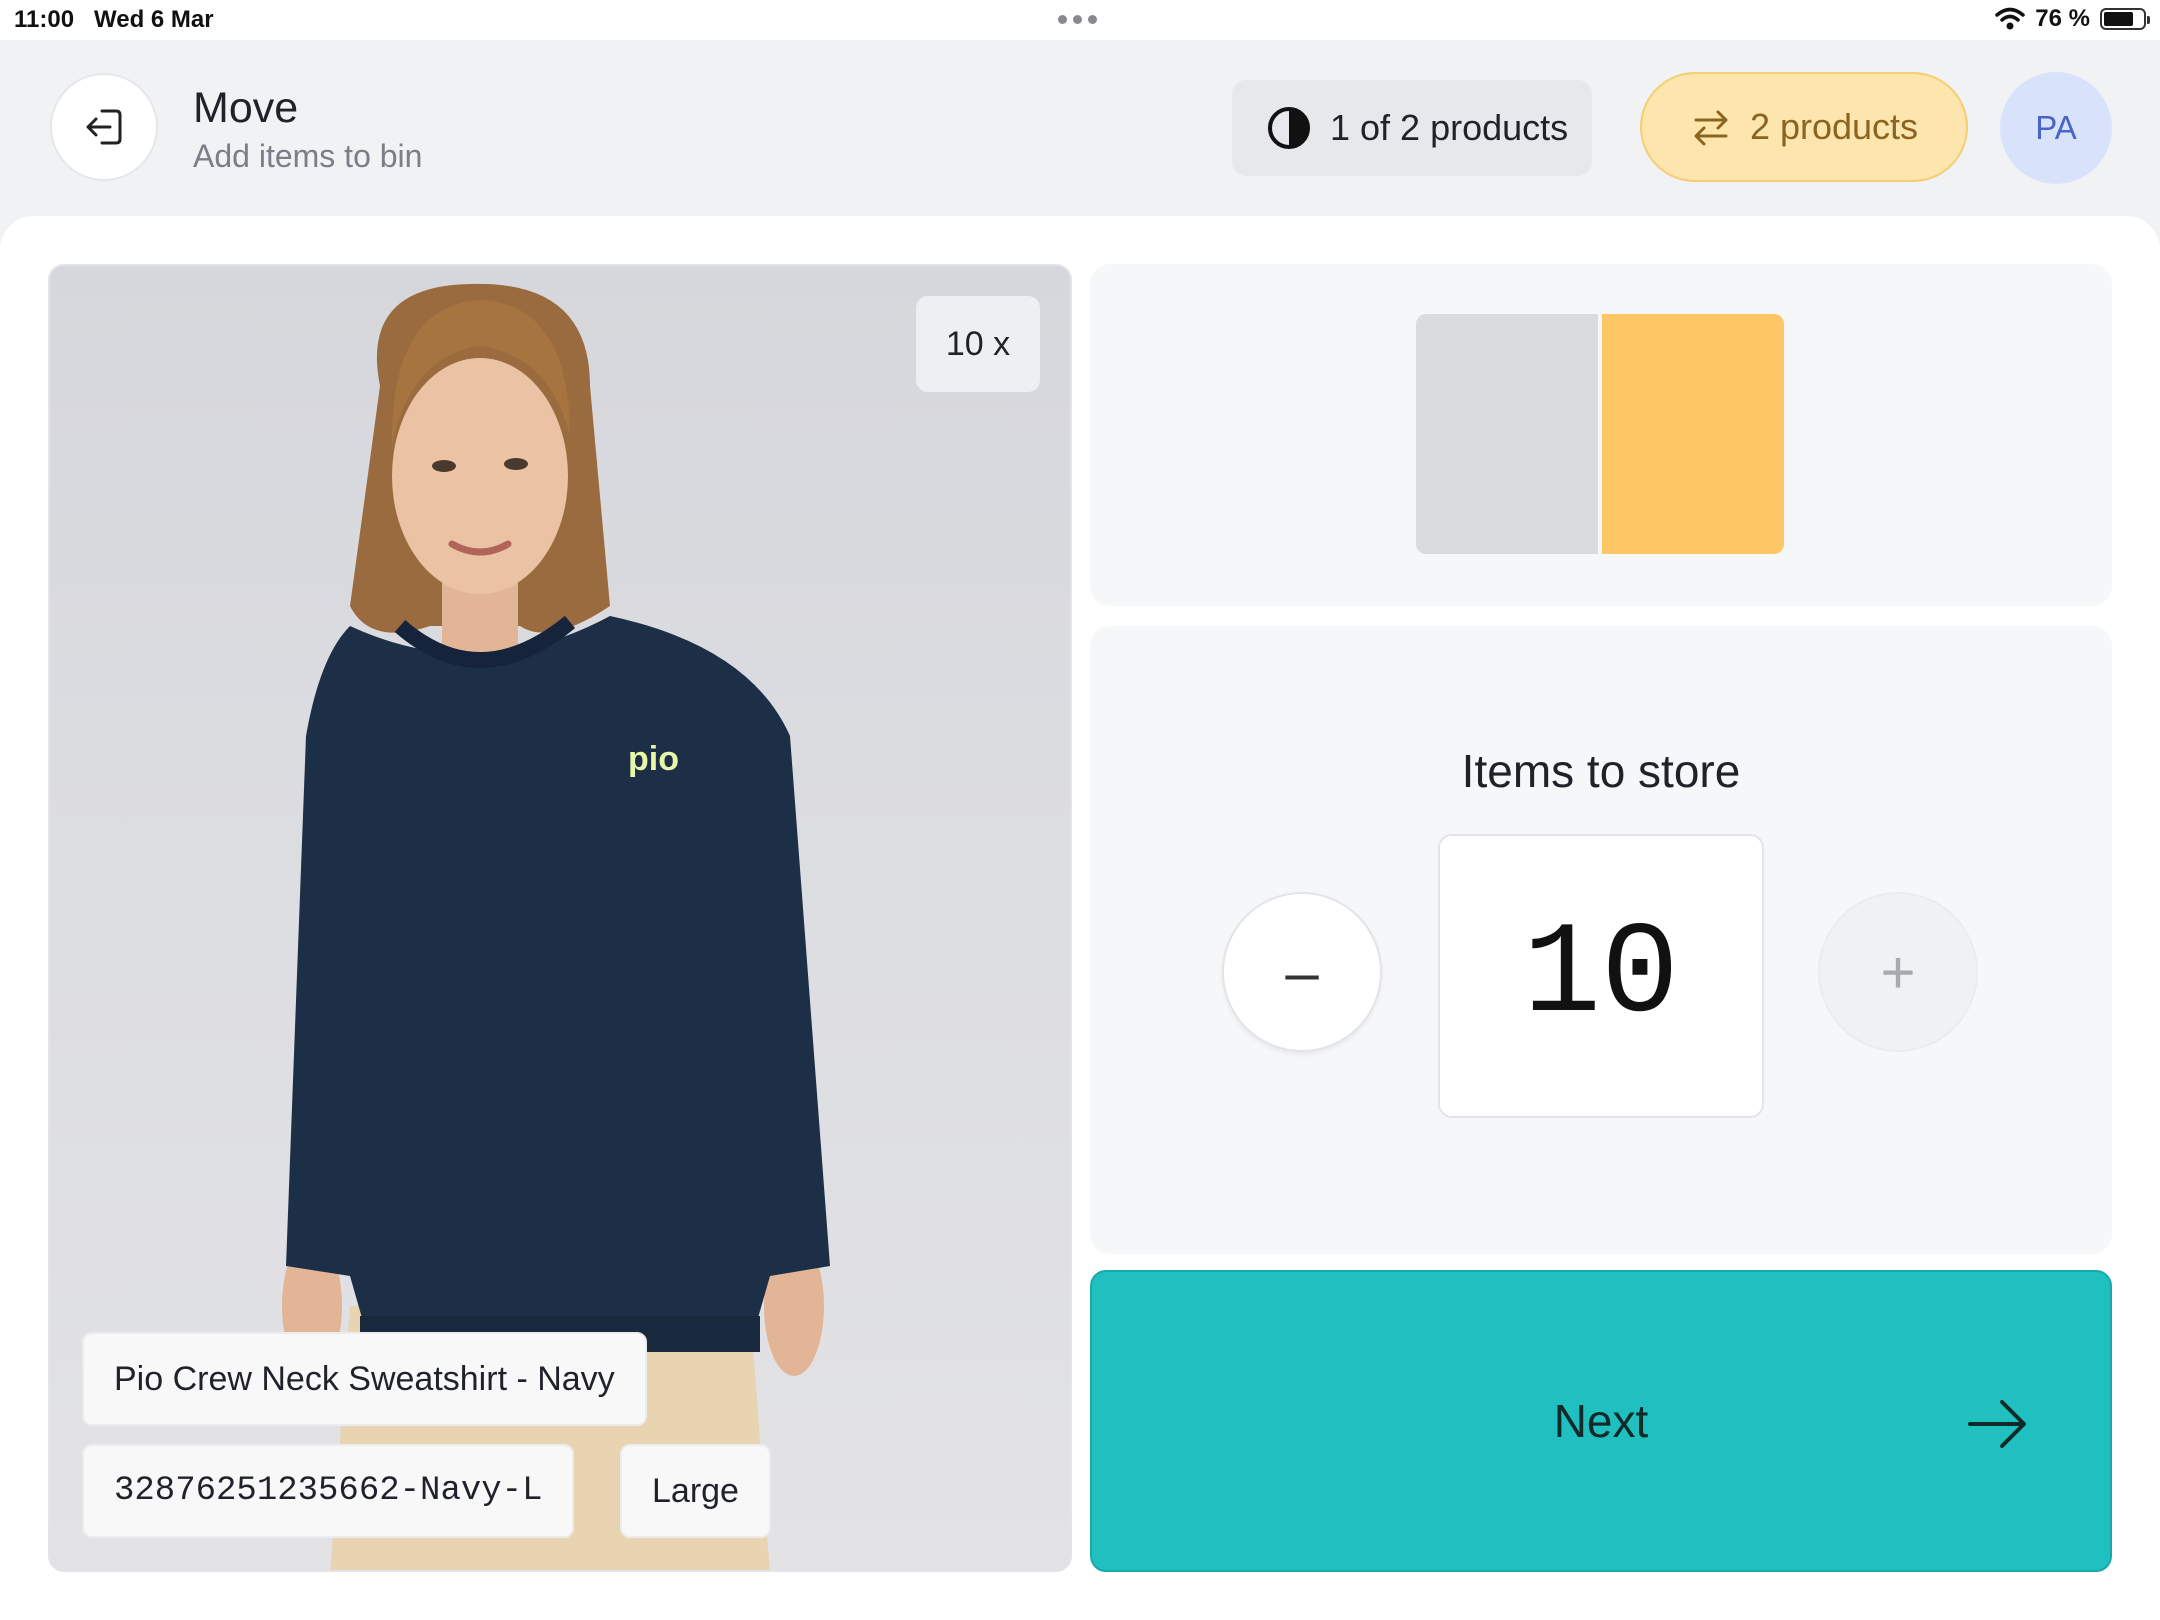 This screenshot has height=1620, width=2160. I want to click on status-time: 11:00, so click(44, 19).